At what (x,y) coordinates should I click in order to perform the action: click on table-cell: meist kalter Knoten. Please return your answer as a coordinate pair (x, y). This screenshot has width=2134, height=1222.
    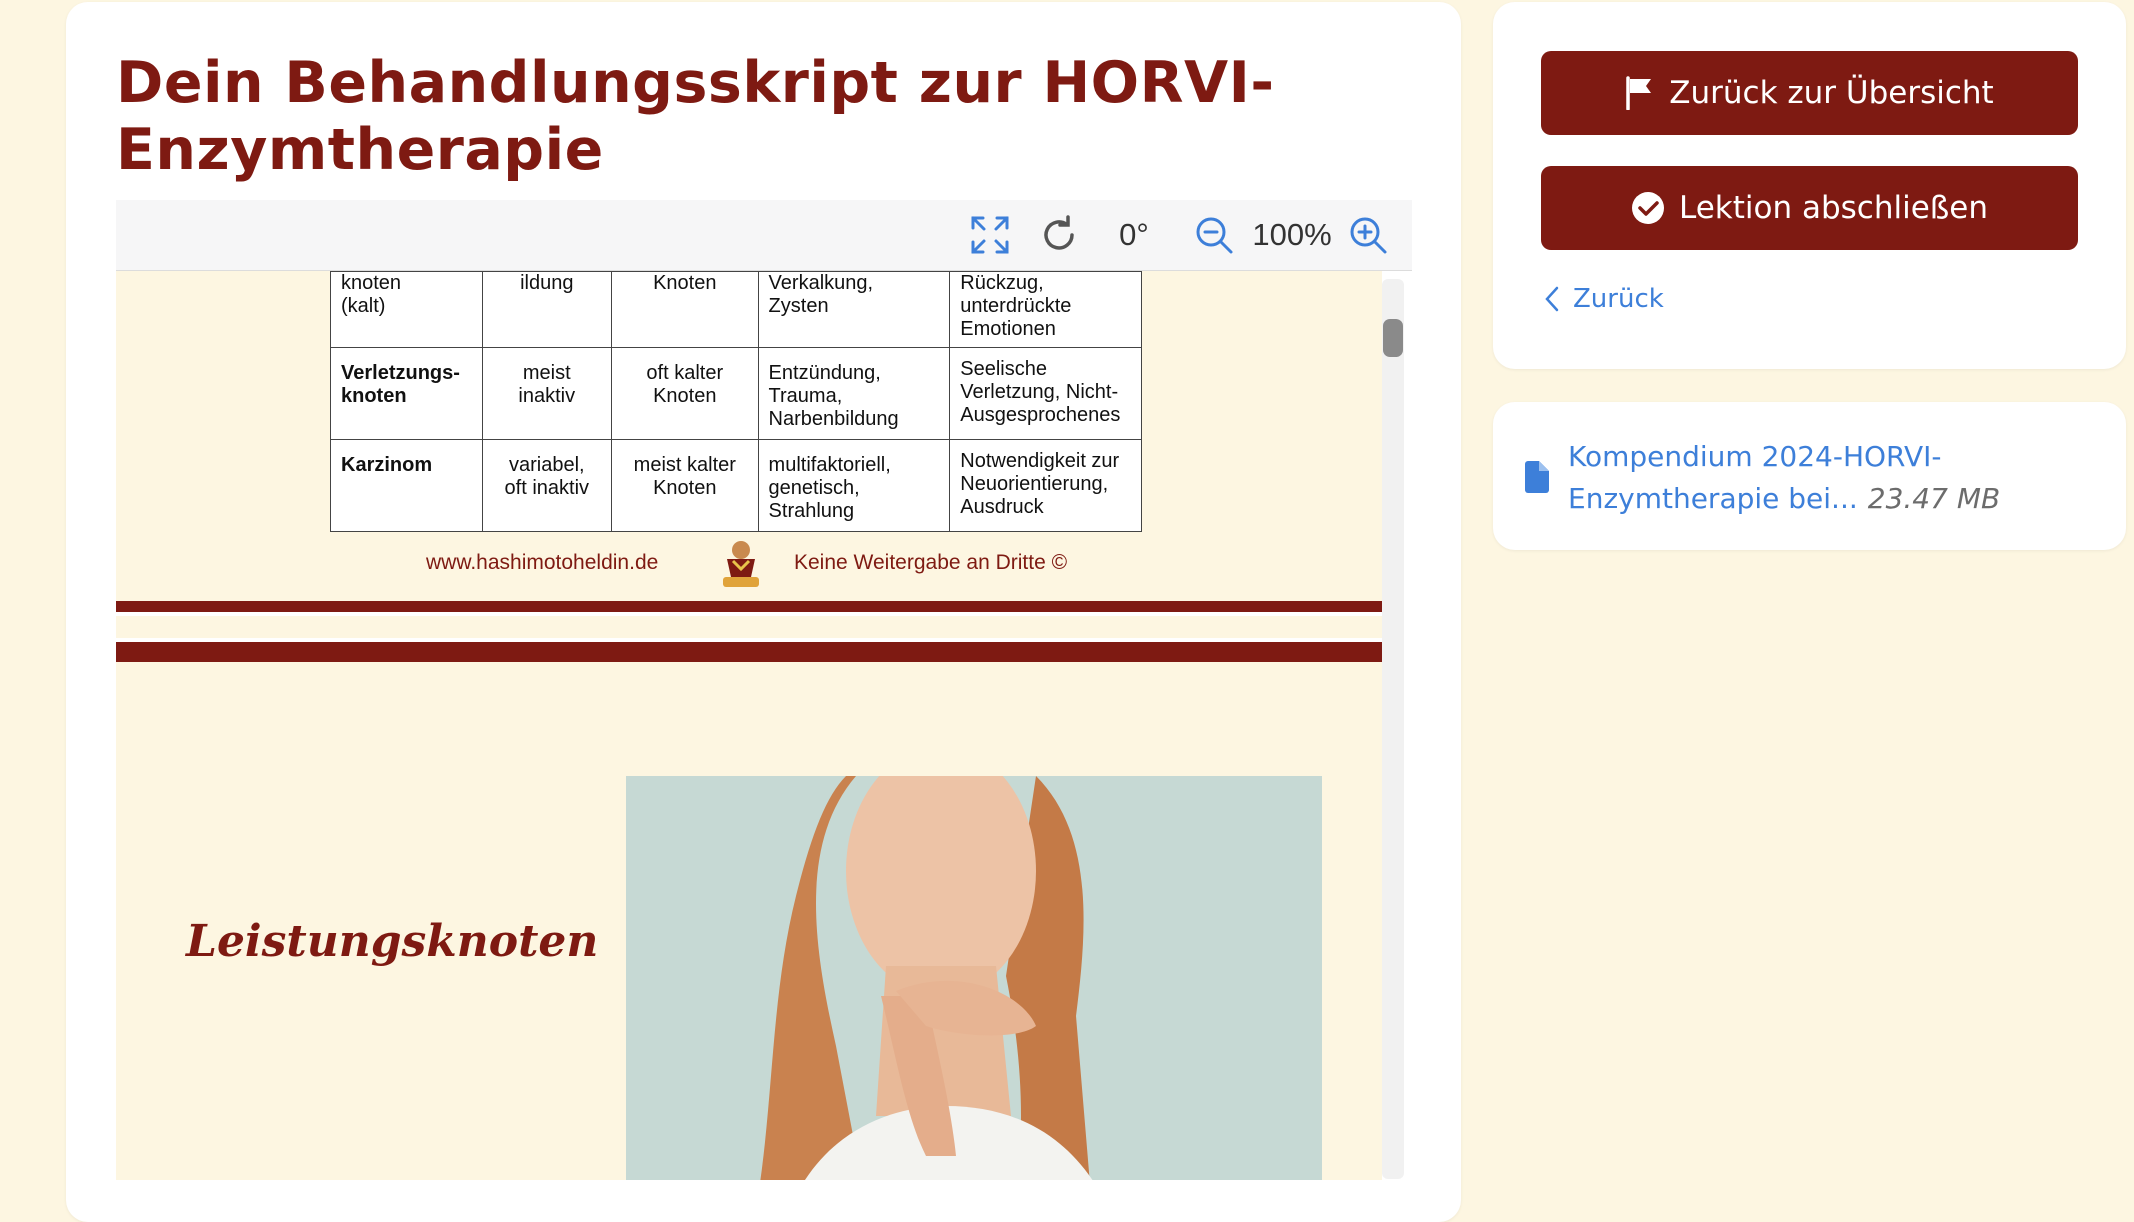
    Looking at the image, I should click on (685, 485).